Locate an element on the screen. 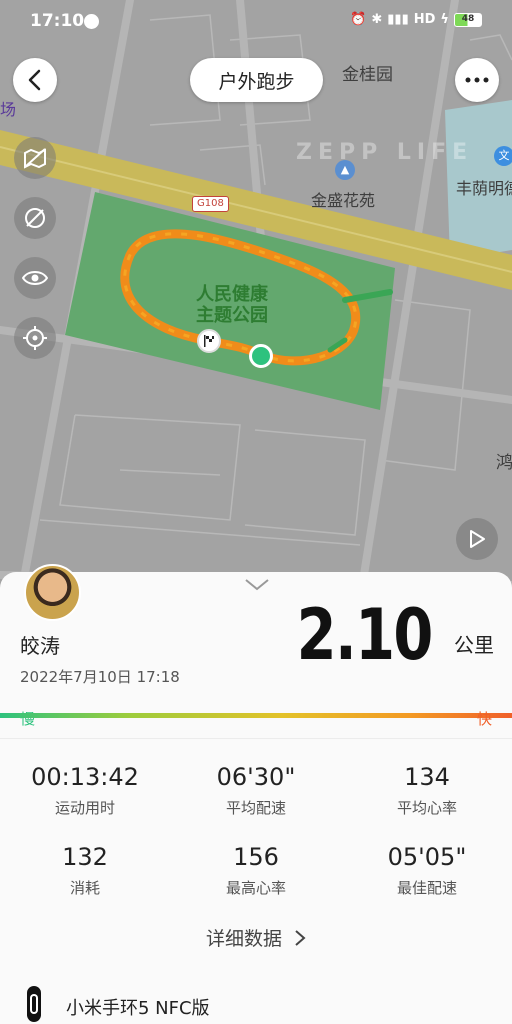  map-label-jingui: 金桂园 is located at coordinates (367, 75).